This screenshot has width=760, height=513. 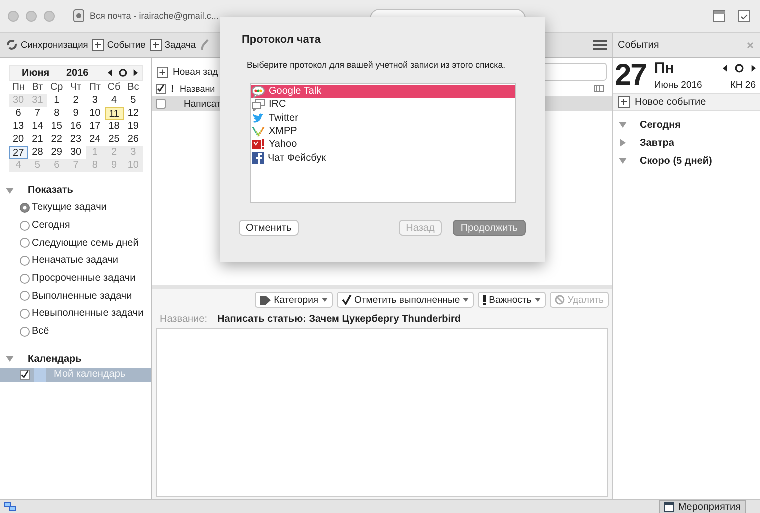 I want to click on task-title: Написат, so click(x=202, y=104).